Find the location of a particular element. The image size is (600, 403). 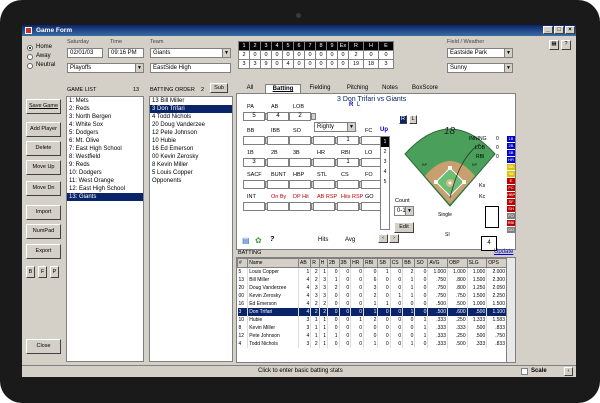

move-up-button: Move Up is located at coordinates (43, 167).